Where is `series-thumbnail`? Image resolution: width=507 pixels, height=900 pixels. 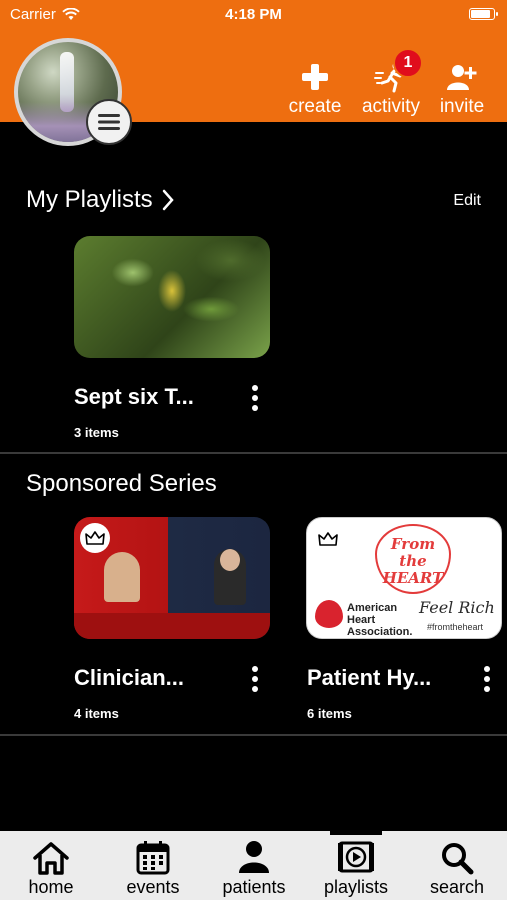
series-thumbnail is located at coordinates (172, 578).